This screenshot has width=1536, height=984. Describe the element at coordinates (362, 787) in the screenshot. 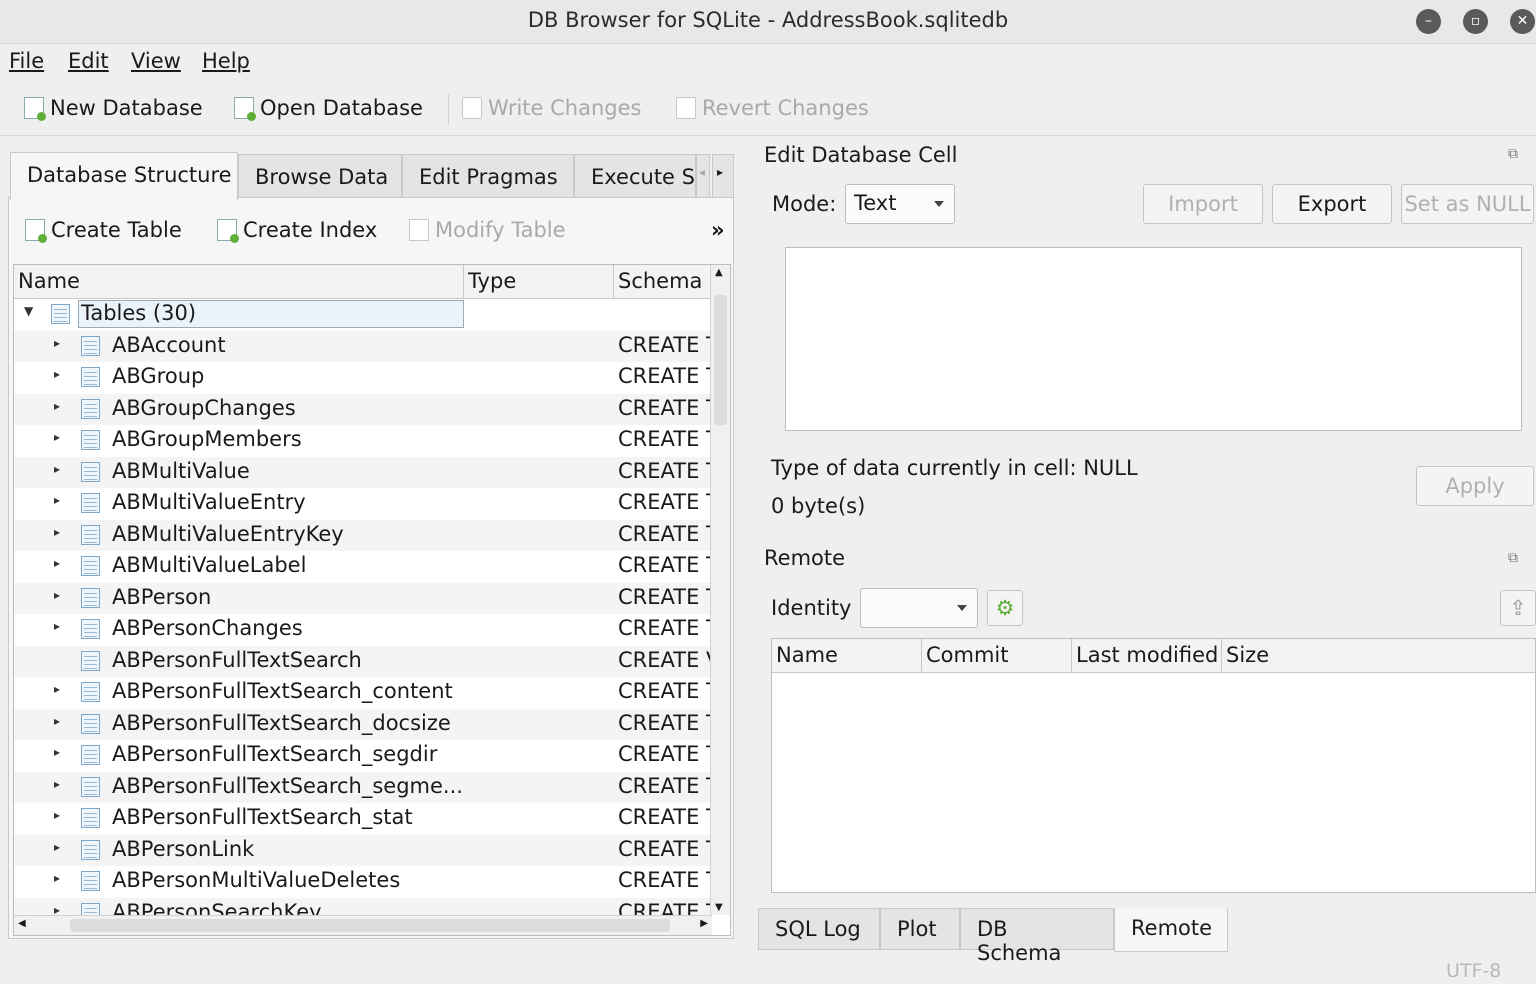

I see `table-row: ▸ ABPersonFullTextSearch_segme... CREATE T` at that location.